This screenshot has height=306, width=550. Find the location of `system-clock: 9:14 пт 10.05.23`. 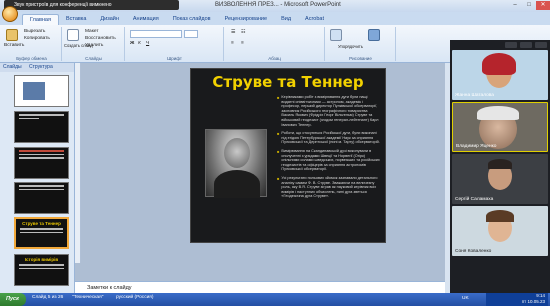

system-clock: 9:14 пт 10.05.23 is located at coordinates (517, 299).